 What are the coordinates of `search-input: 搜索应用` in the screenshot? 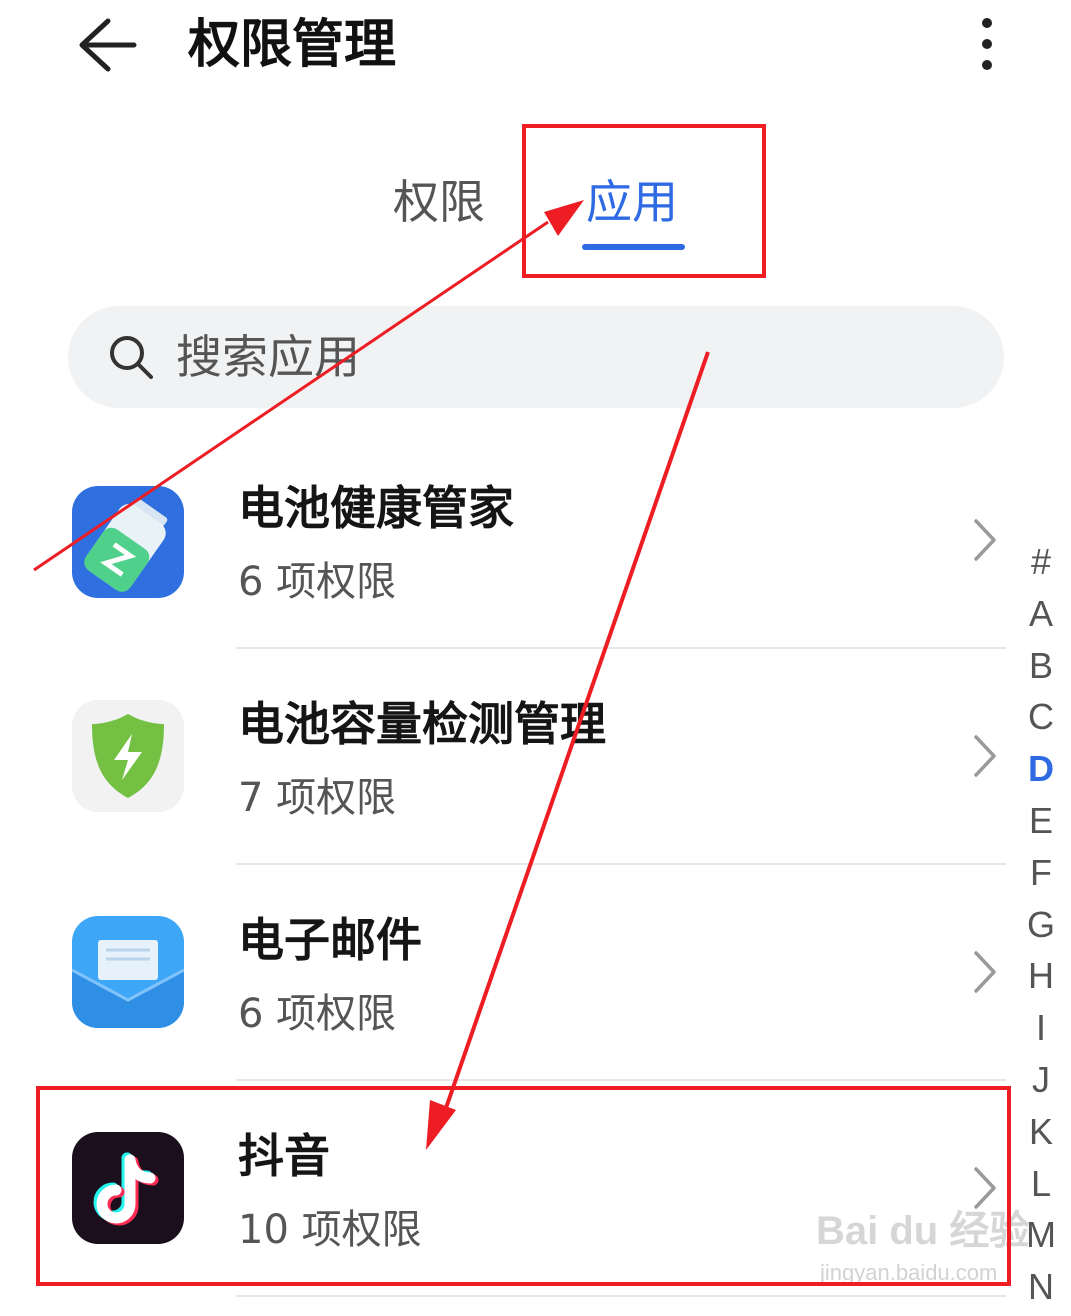 It's located at (268, 357).